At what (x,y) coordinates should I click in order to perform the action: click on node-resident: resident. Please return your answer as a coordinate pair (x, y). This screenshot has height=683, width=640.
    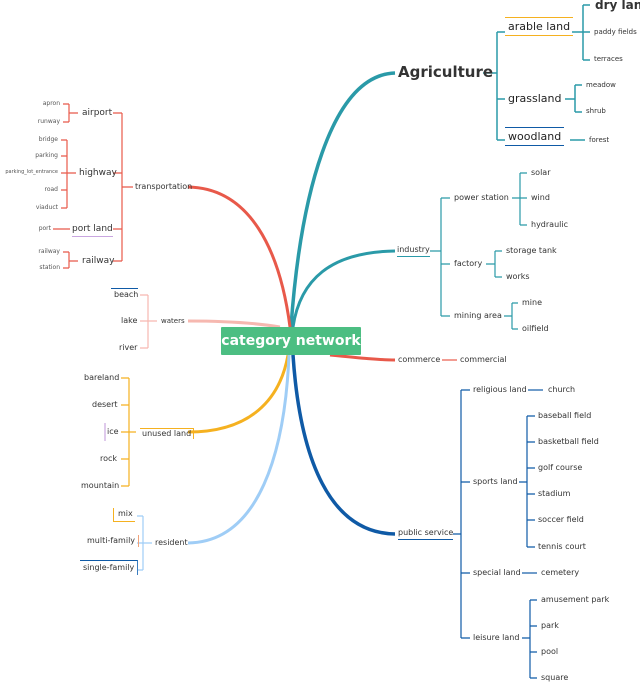
    Looking at the image, I should click on (171, 543).